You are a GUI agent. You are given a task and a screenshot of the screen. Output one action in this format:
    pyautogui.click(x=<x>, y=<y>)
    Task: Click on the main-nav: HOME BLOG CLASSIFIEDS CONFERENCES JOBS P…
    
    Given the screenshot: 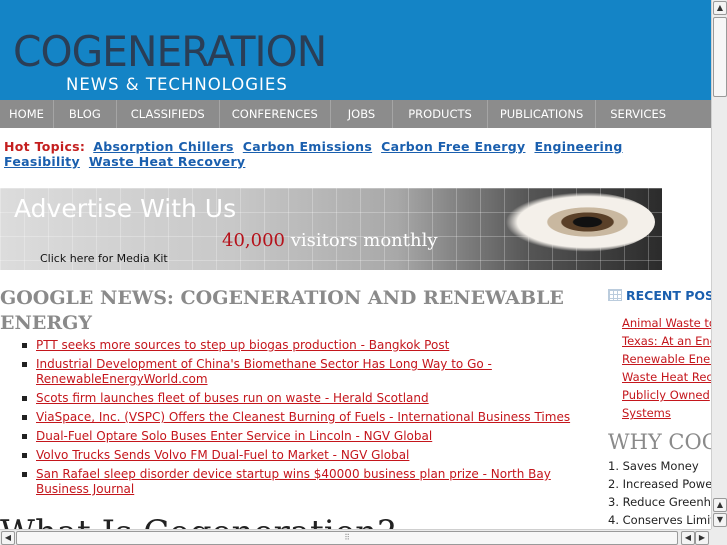 What is the action you would take?
    pyautogui.click(x=355, y=114)
    